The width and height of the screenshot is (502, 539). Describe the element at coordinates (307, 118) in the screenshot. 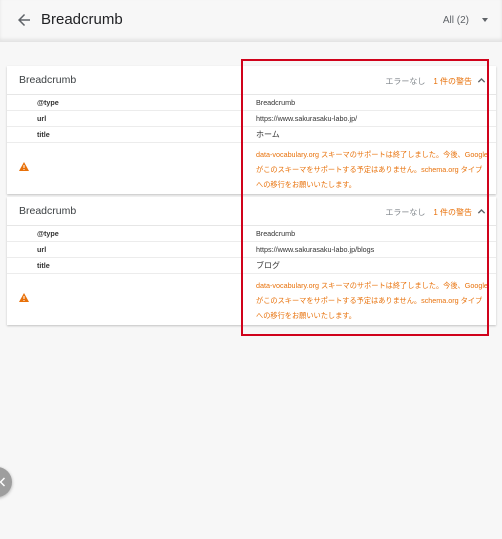

I see `property-value: https://www.sakurasaku-labo.jp/` at that location.